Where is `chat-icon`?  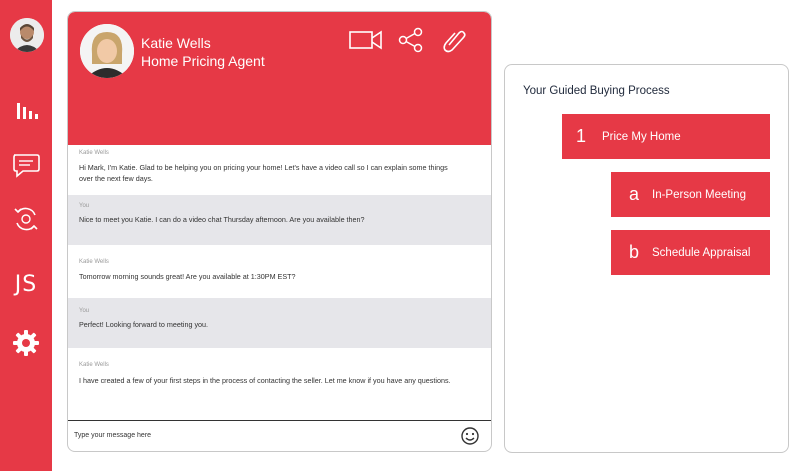
chat-icon is located at coordinates (26, 165).